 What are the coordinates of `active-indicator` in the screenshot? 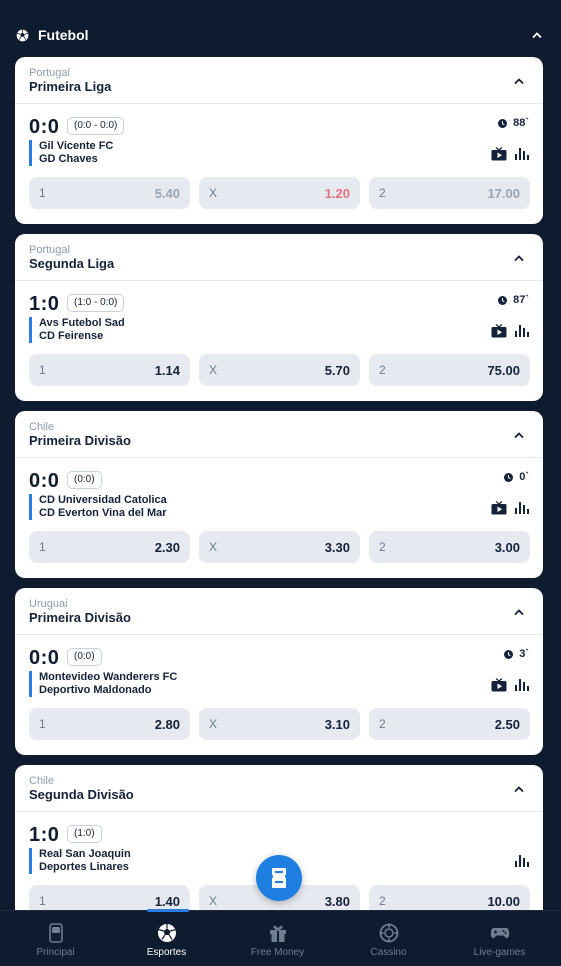 It's located at (168, 910).